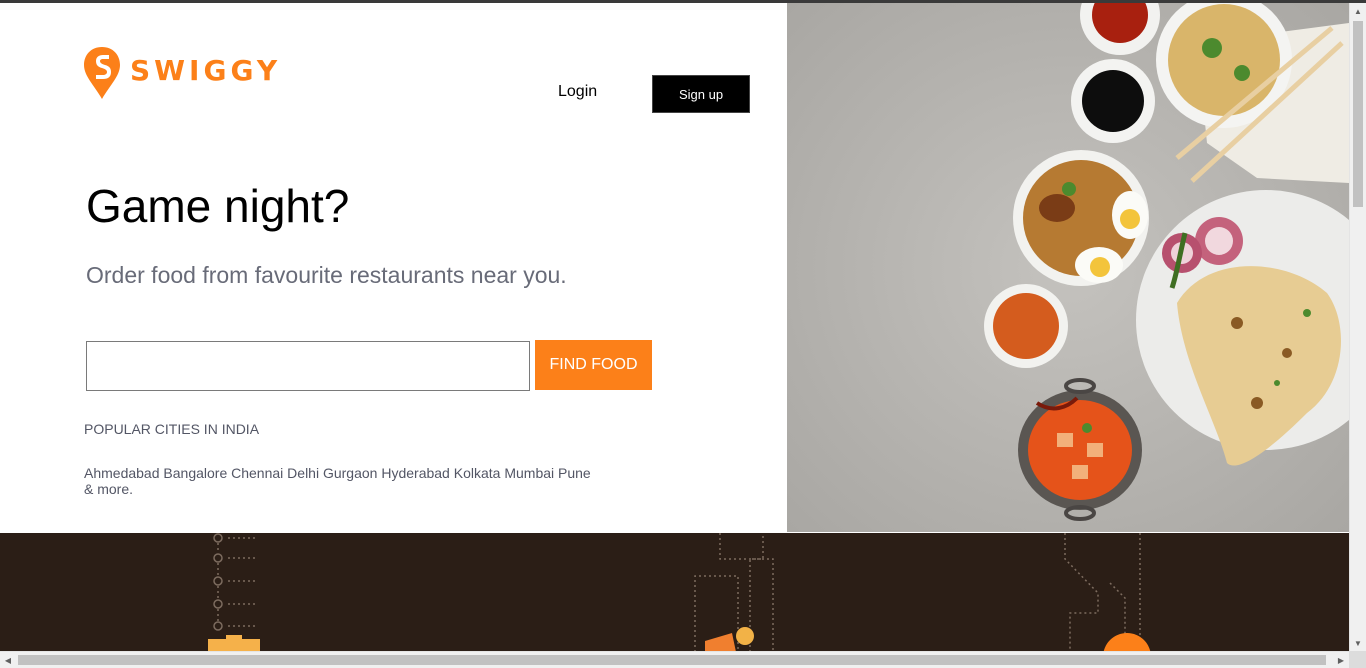 Image resolution: width=1366 pixels, height=668 pixels. I want to click on decorative-illustration, so click(679, 592).